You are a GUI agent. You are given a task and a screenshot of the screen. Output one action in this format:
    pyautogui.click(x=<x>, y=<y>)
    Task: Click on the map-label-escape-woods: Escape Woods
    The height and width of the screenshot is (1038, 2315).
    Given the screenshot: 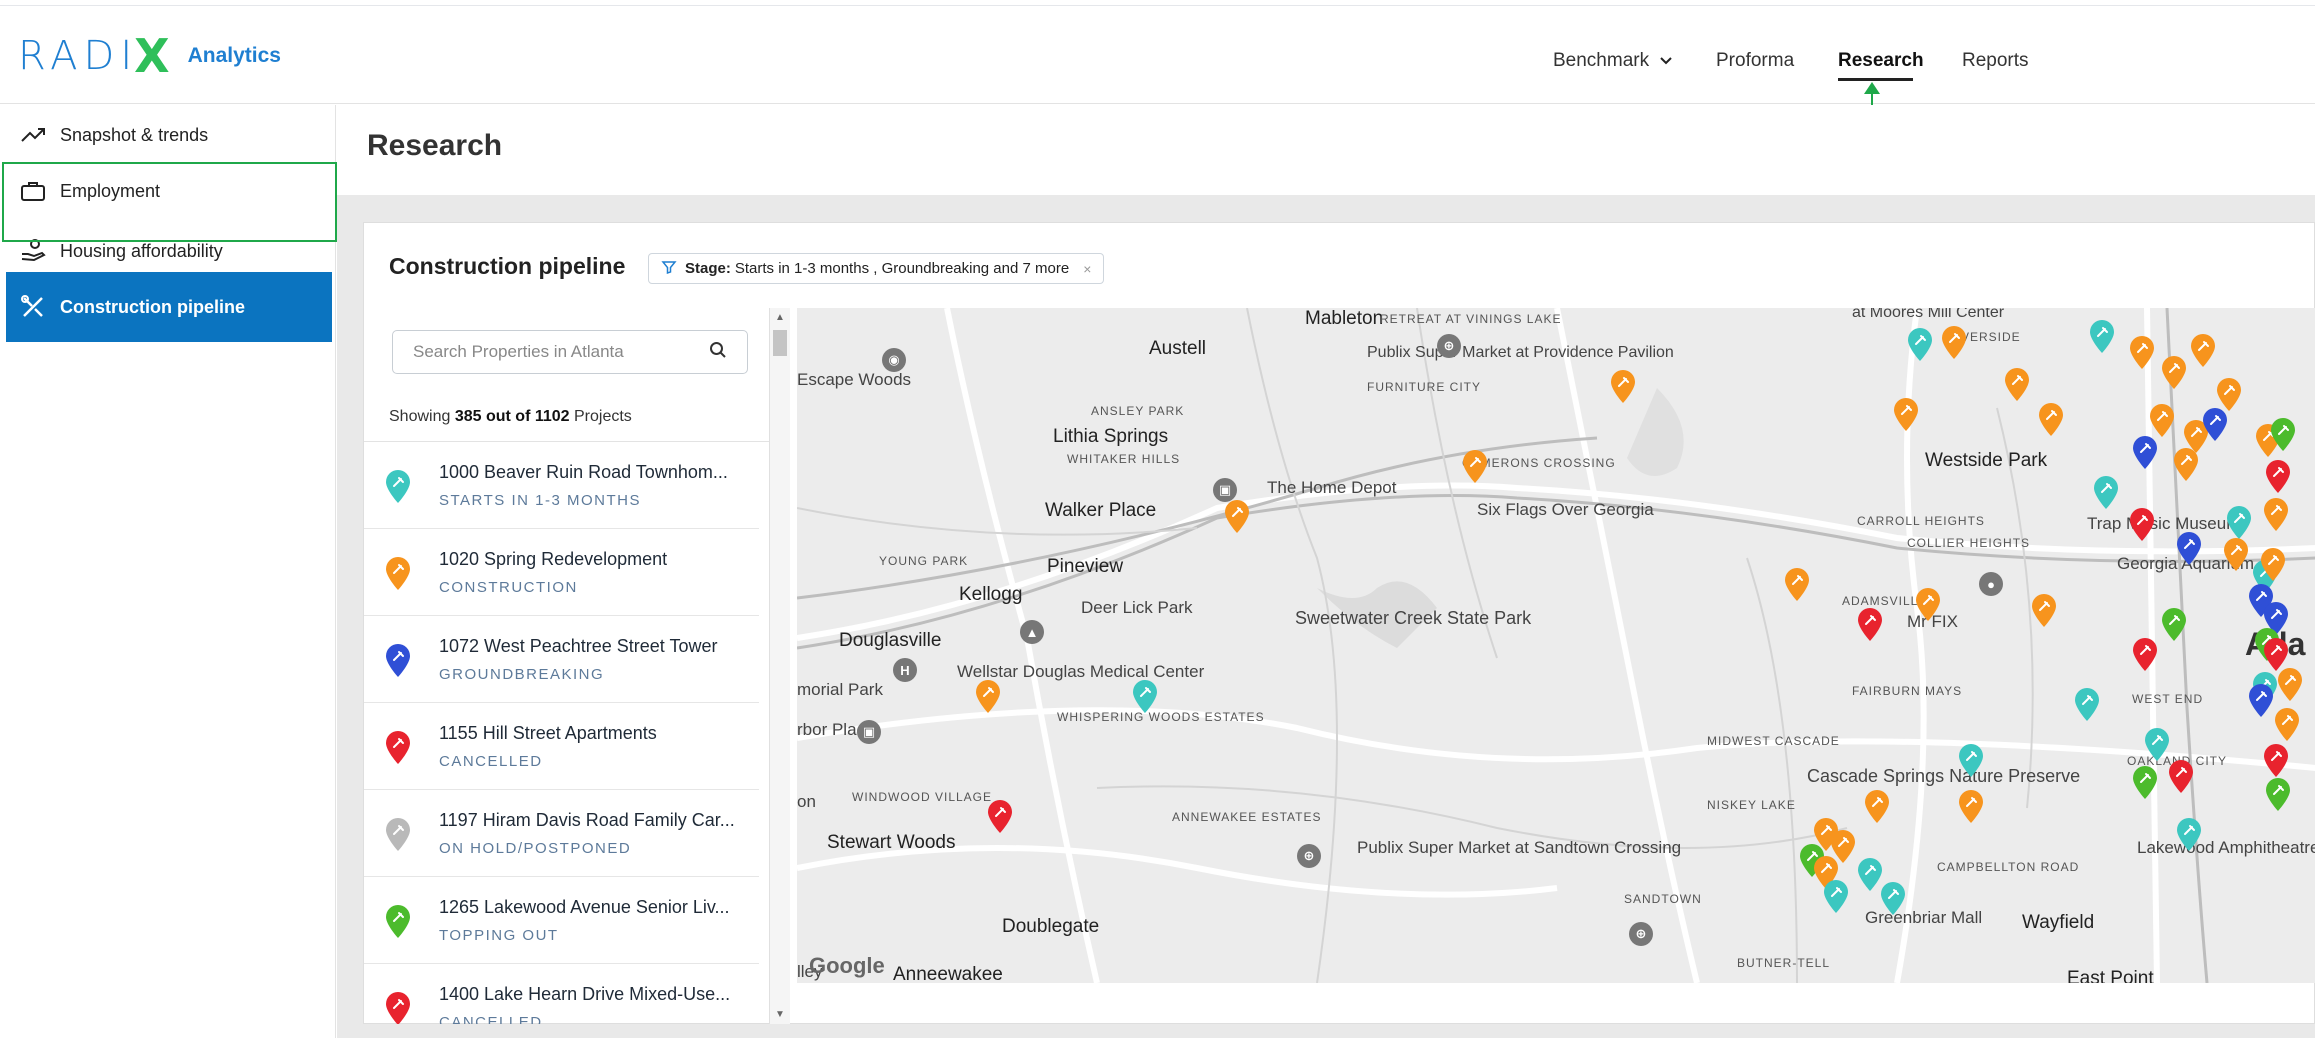 What is the action you would take?
    pyautogui.click(x=854, y=379)
    